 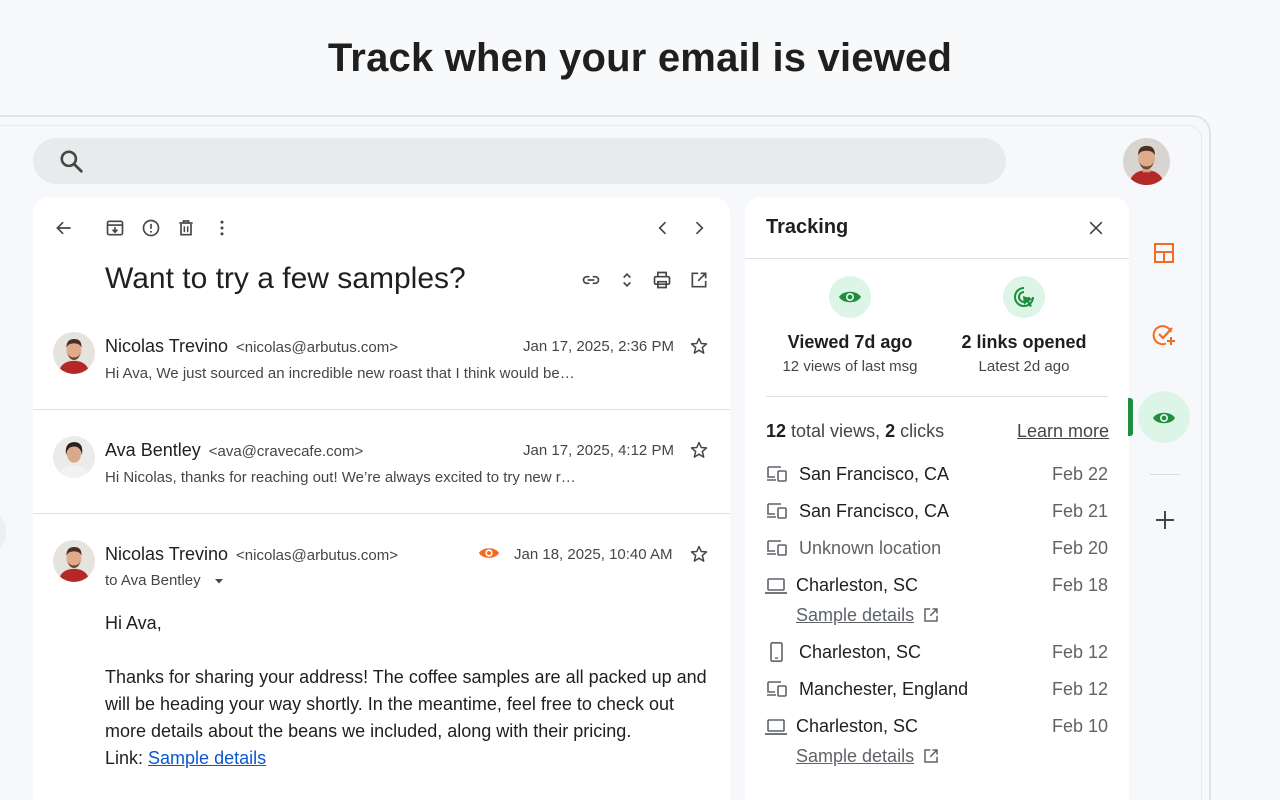 I want to click on viewed-stat-badge, so click(x=850, y=297).